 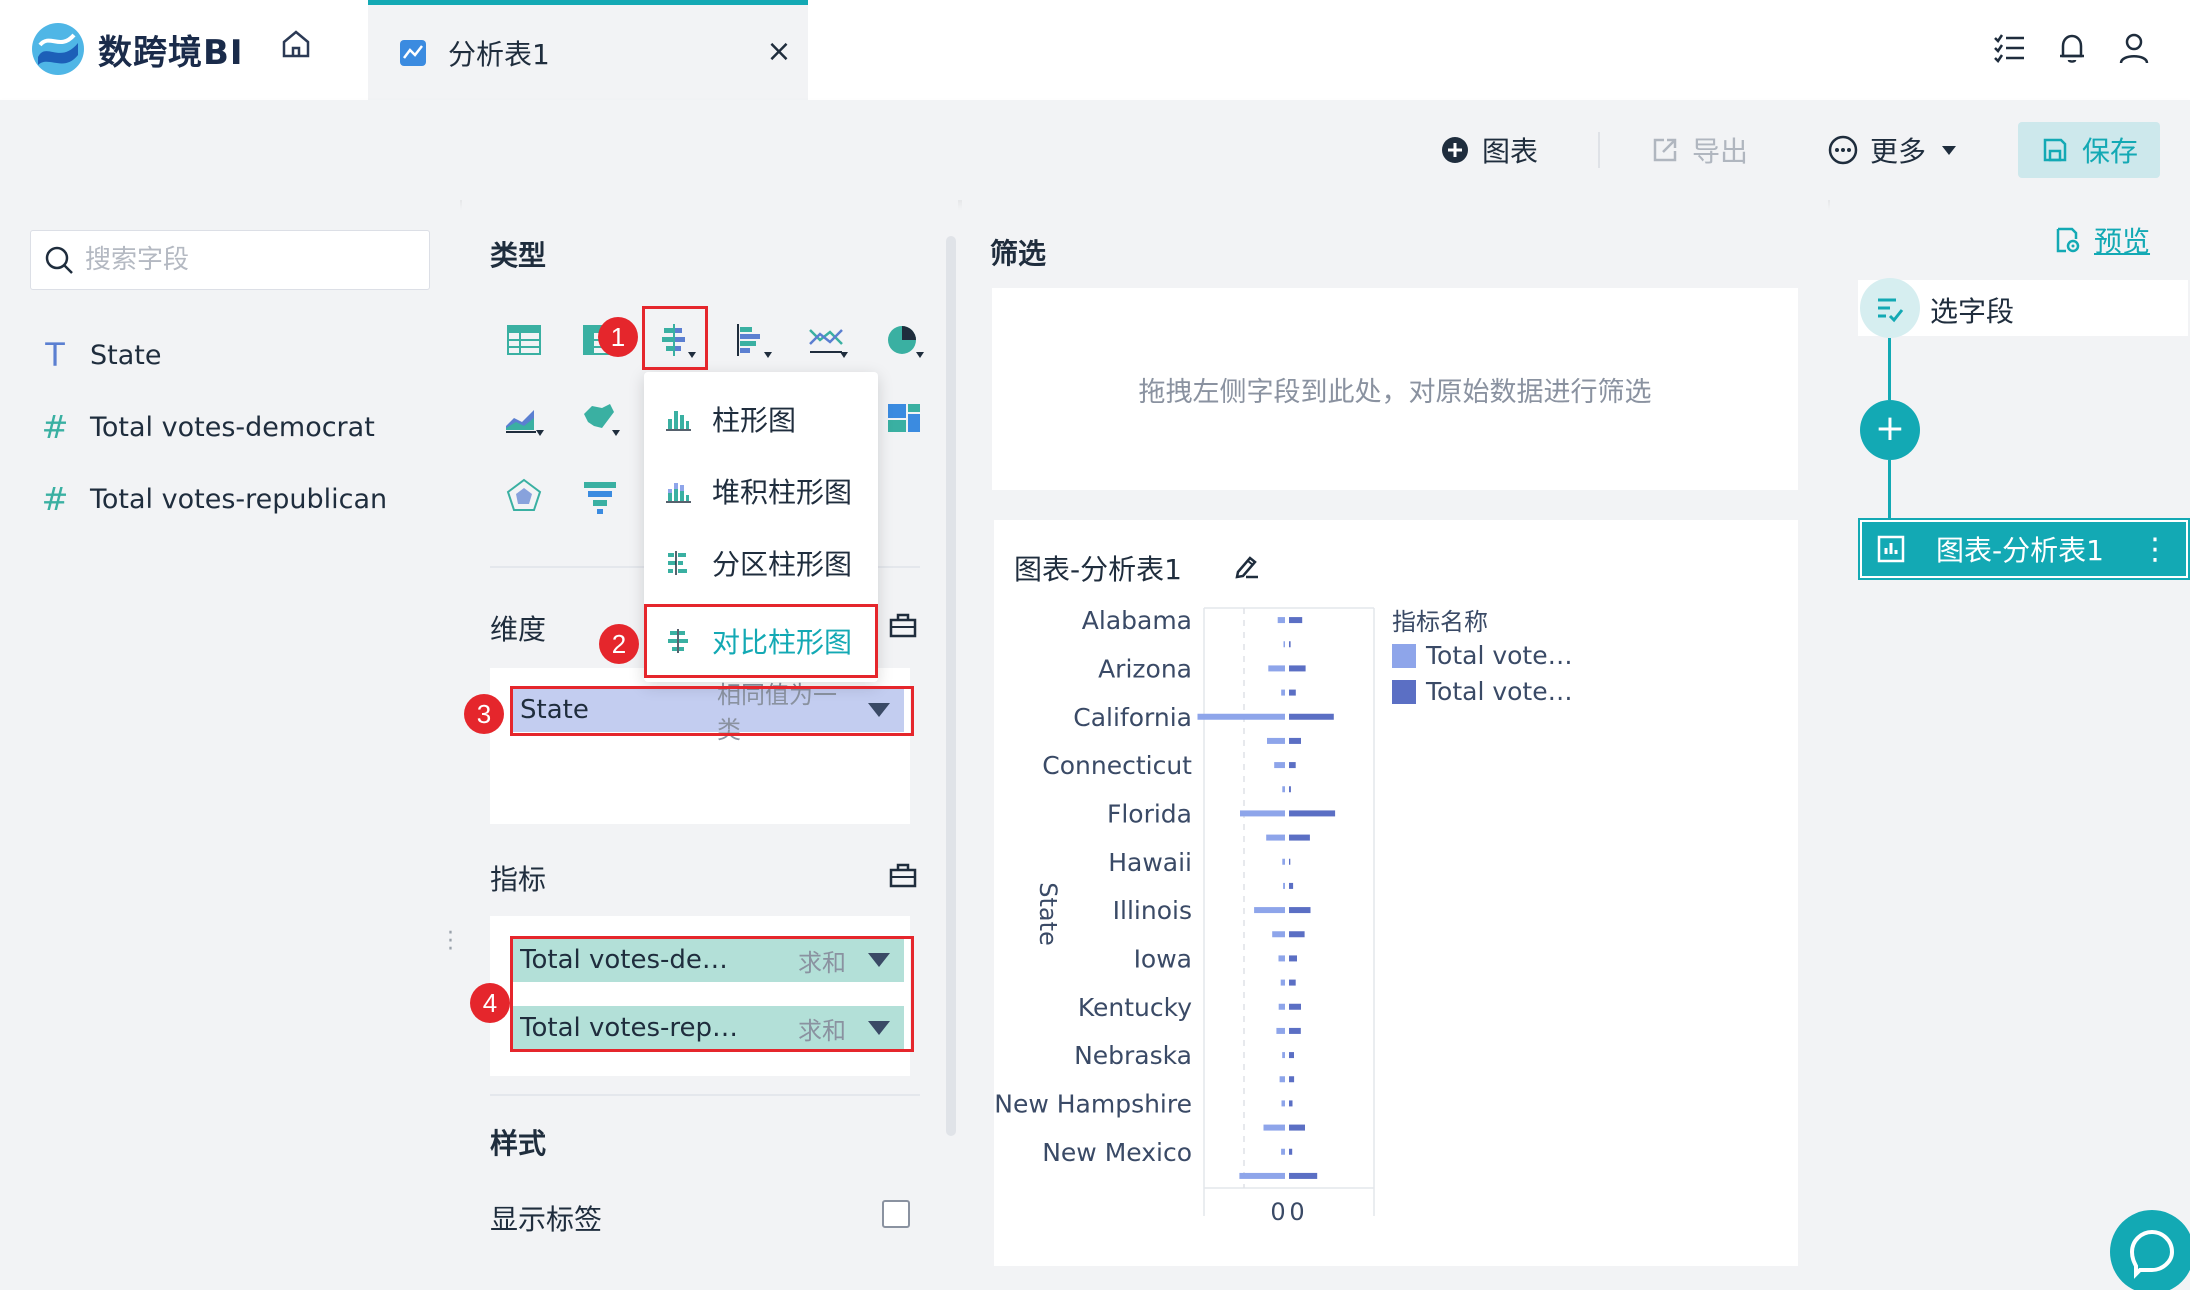 What do you see at coordinates (524, 340) in the screenshot?
I see `chart-type-table-icon` at bounding box center [524, 340].